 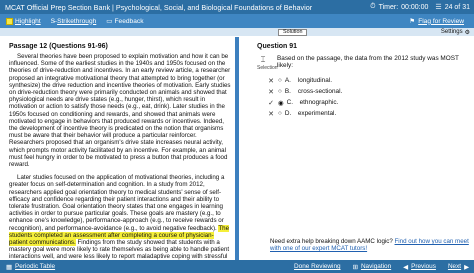 I want to click on strikethrough-button: S̶ Strikethrough, so click(x=74, y=21).